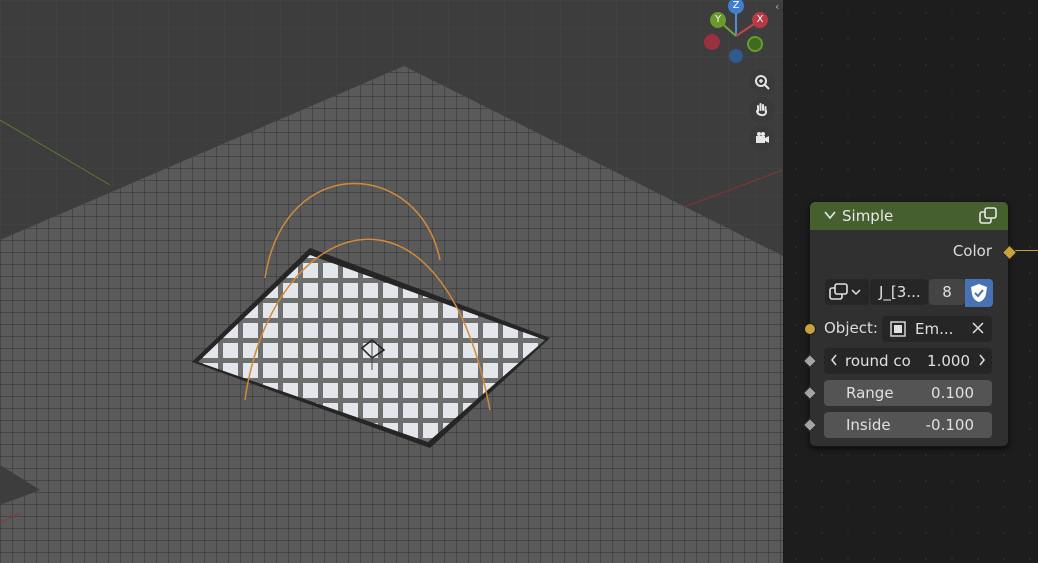 This screenshot has height=563, width=1038. Describe the element at coordinates (830, 216) in the screenshot. I see `collapse-chevron-icon` at that location.